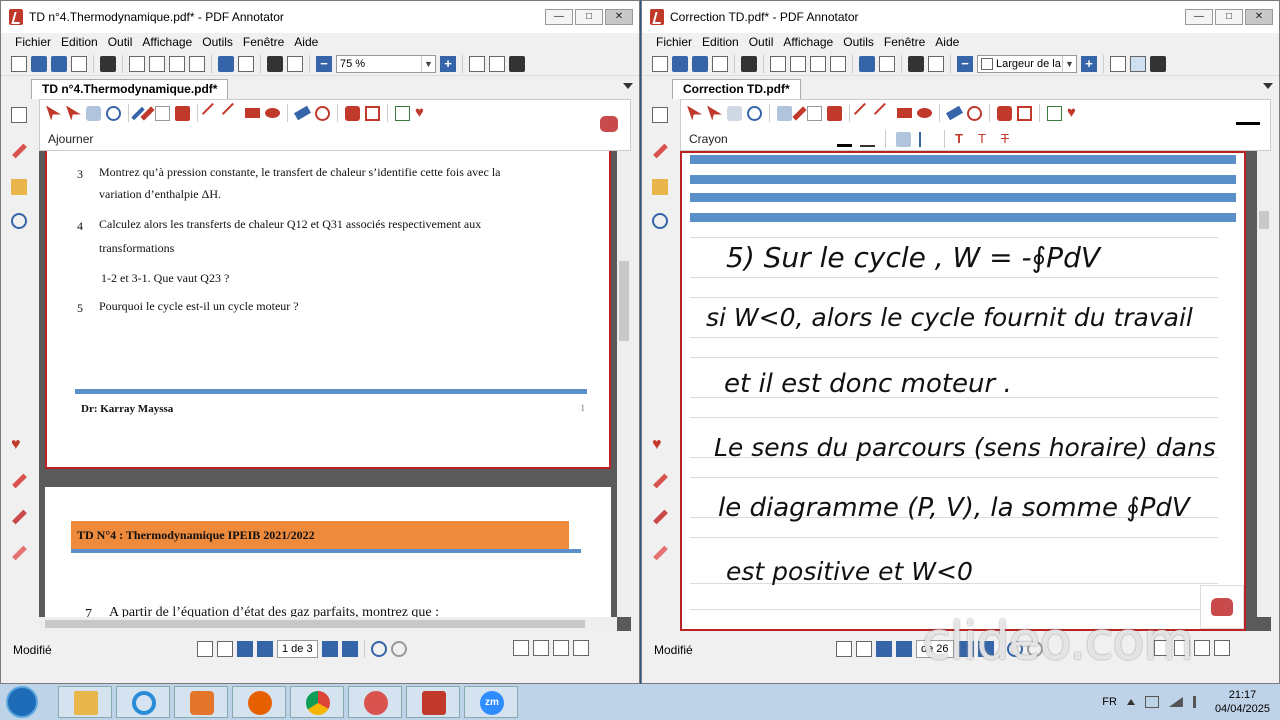 The width and height of the screenshot is (1280, 720). What do you see at coordinates (660, 221) in the screenshot?
I see `paperclip-icon` at bounding box center [660, 221].